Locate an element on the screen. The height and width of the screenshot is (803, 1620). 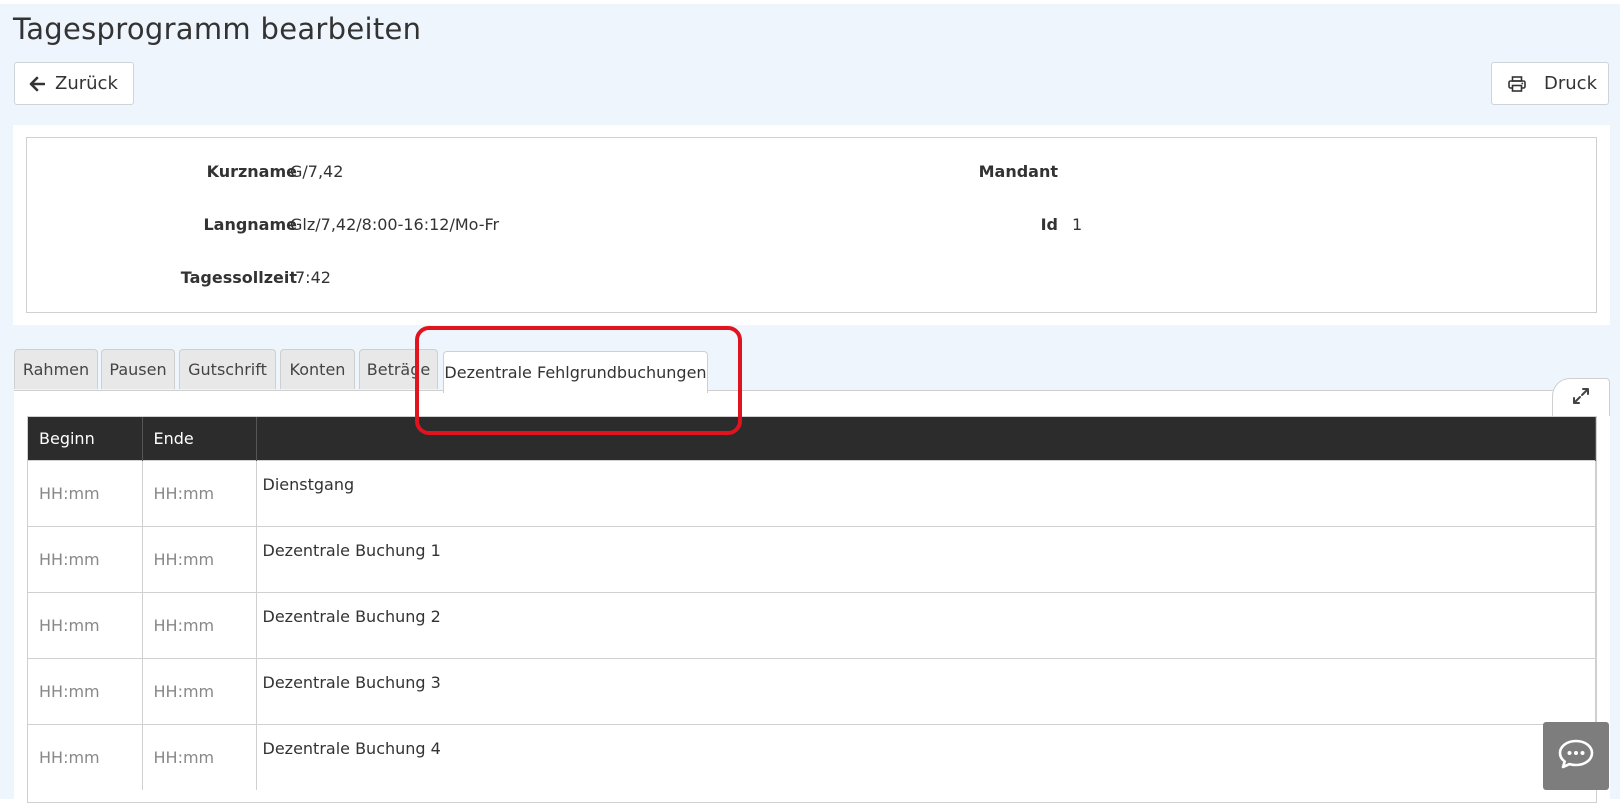
print-button: Druck is located at coordinates (1550, 83).